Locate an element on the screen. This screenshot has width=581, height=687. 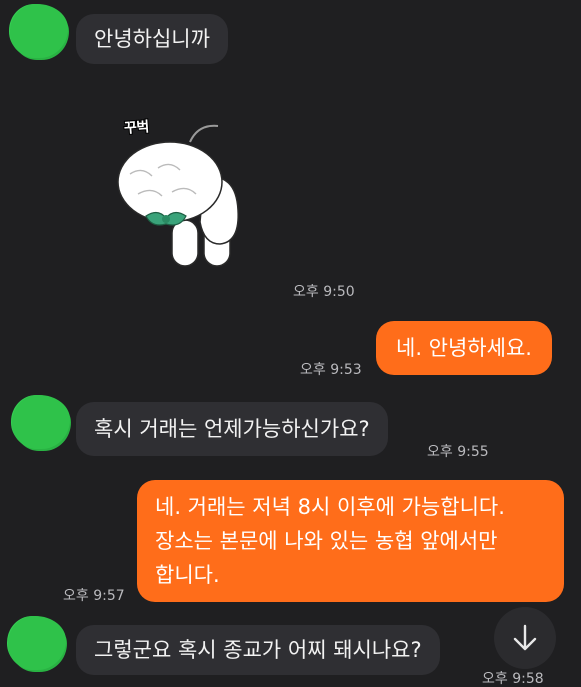
message-bubble-incoming: 혹시 거래는 언제가능하신가요? is located at coordinates (232, 429).